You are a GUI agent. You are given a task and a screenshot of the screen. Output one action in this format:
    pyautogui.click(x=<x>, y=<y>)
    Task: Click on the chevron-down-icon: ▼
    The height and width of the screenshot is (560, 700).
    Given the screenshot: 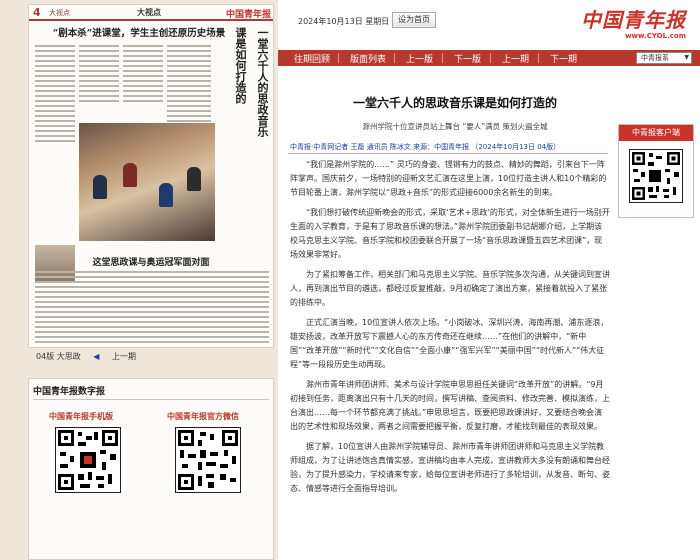 What is the action you would take?
    pyautogui.click(x=686, y=57)
    